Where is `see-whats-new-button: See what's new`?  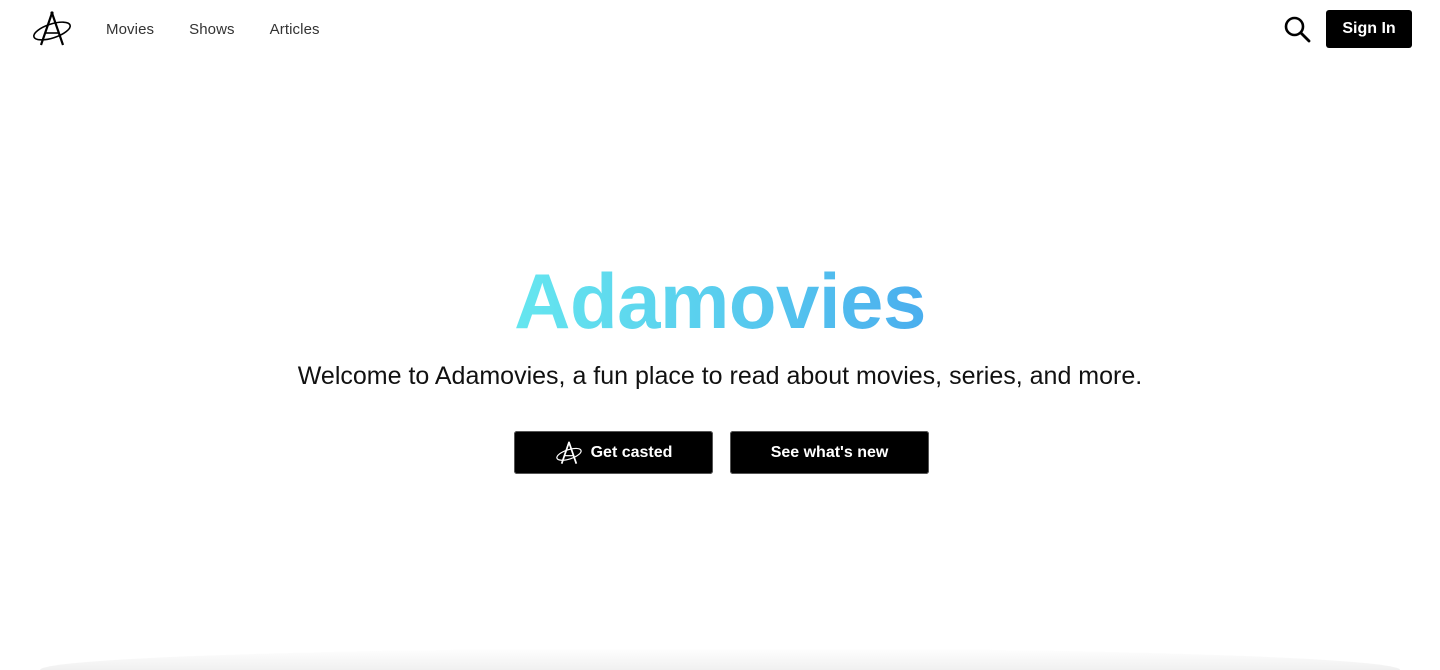
see-whats-new-button: See what's new is located at coordinates (829, 452).